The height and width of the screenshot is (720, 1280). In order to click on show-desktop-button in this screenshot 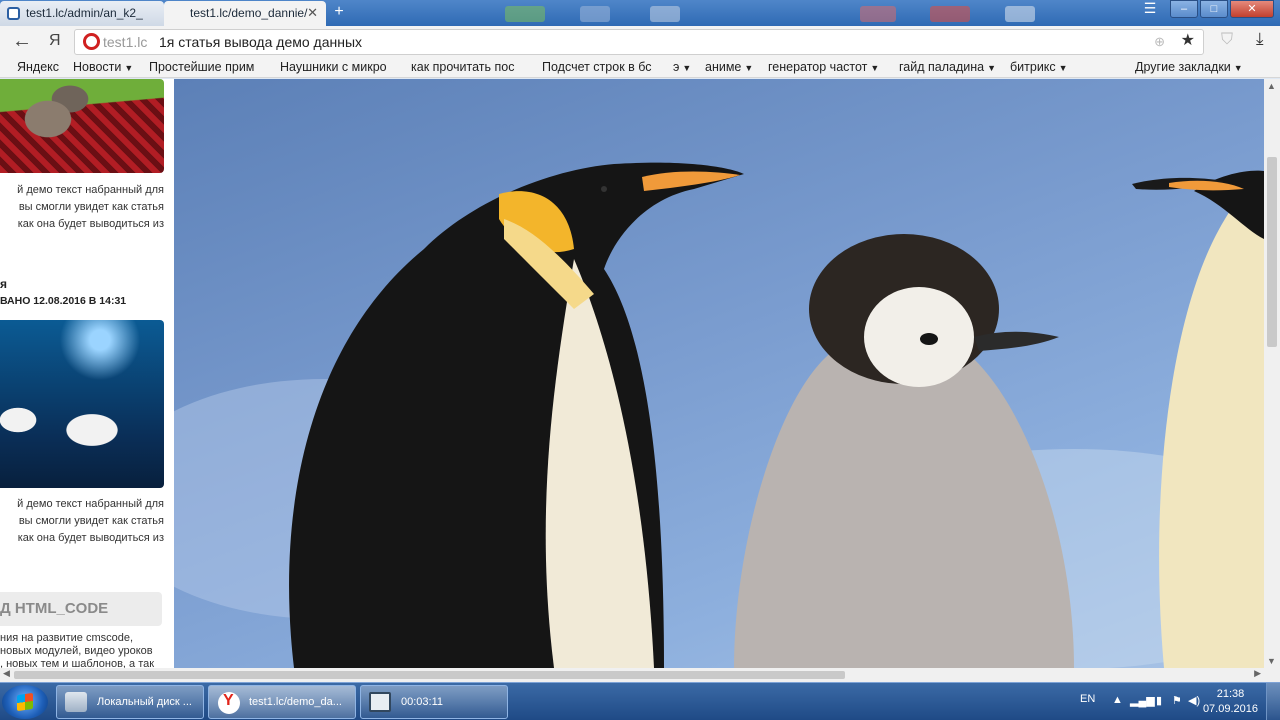, I will do `click(1273, 701)`.